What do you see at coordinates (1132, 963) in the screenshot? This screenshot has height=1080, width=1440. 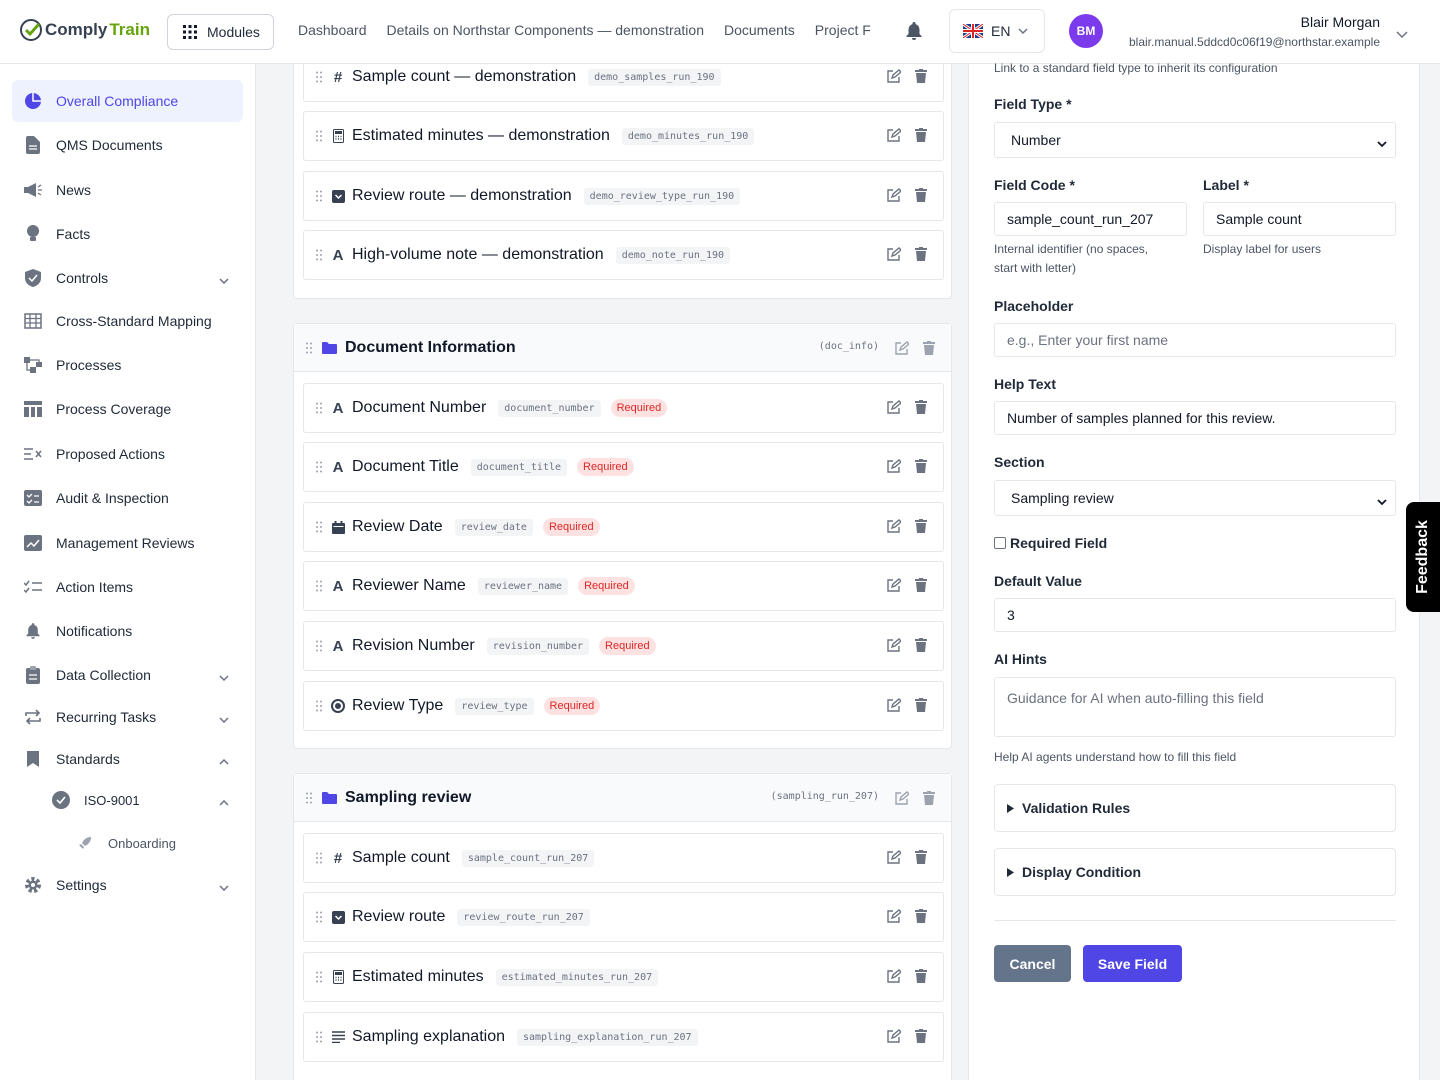 I see `save-field-button: Save Field` at bounding box center [1132, 963].